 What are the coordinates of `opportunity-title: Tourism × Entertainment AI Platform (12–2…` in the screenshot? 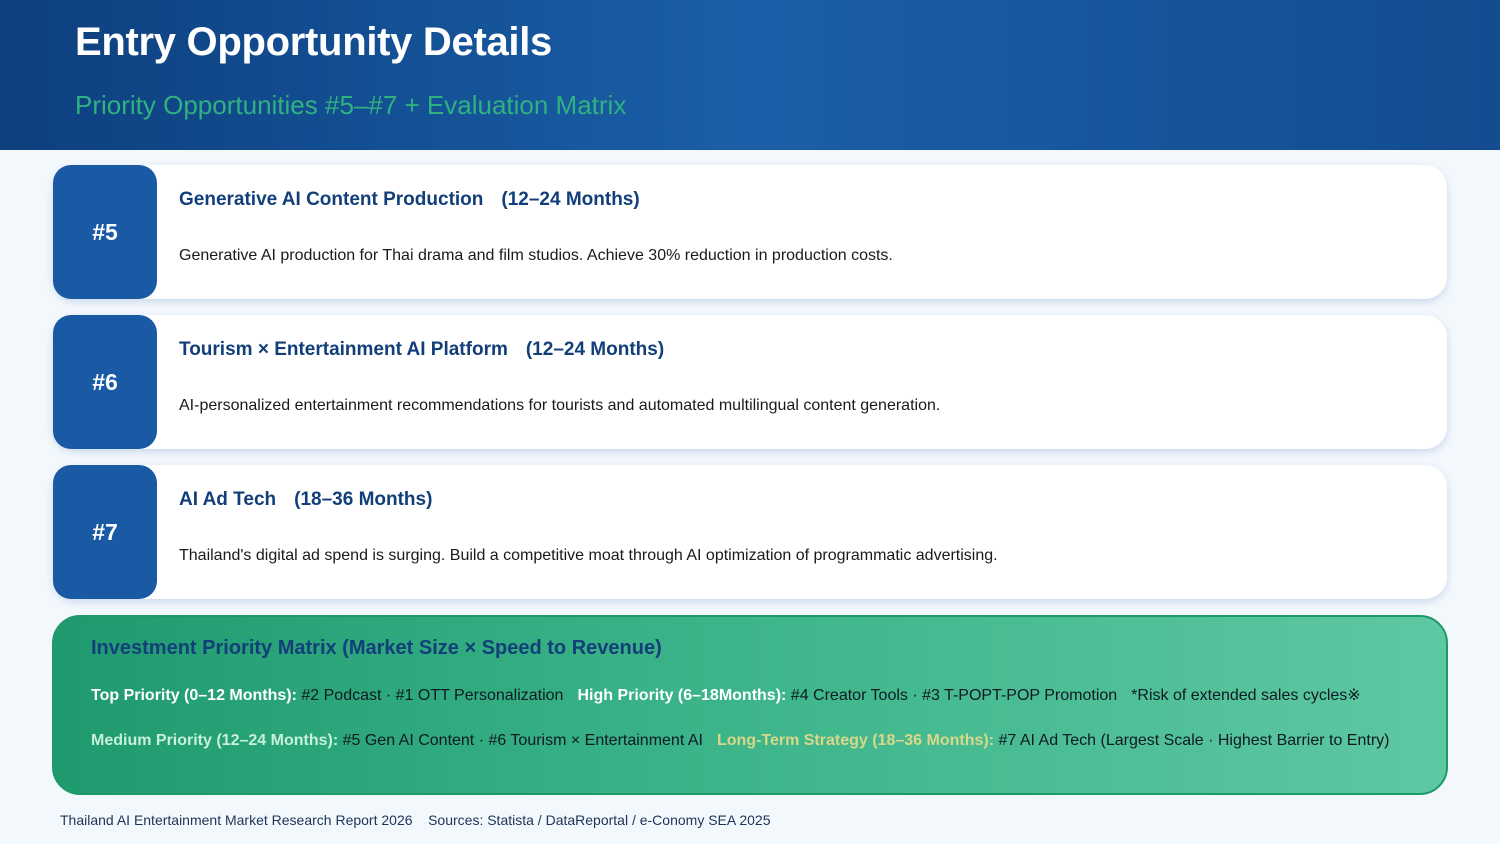 It's located at (421, 350).